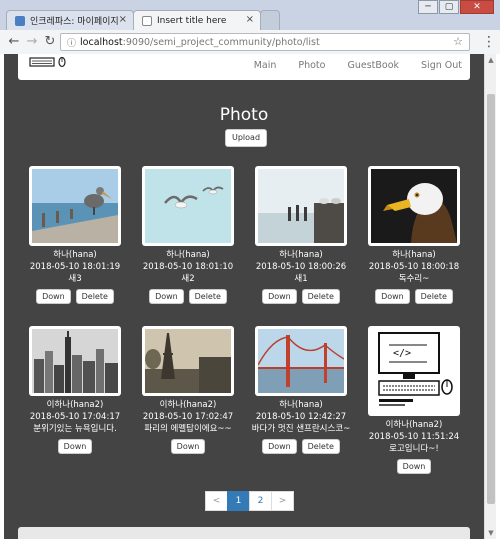 Image resolution: width=500 pixels, height=543 pixels. I want to click on pagination: < 1 2 >, so click(249, 501).